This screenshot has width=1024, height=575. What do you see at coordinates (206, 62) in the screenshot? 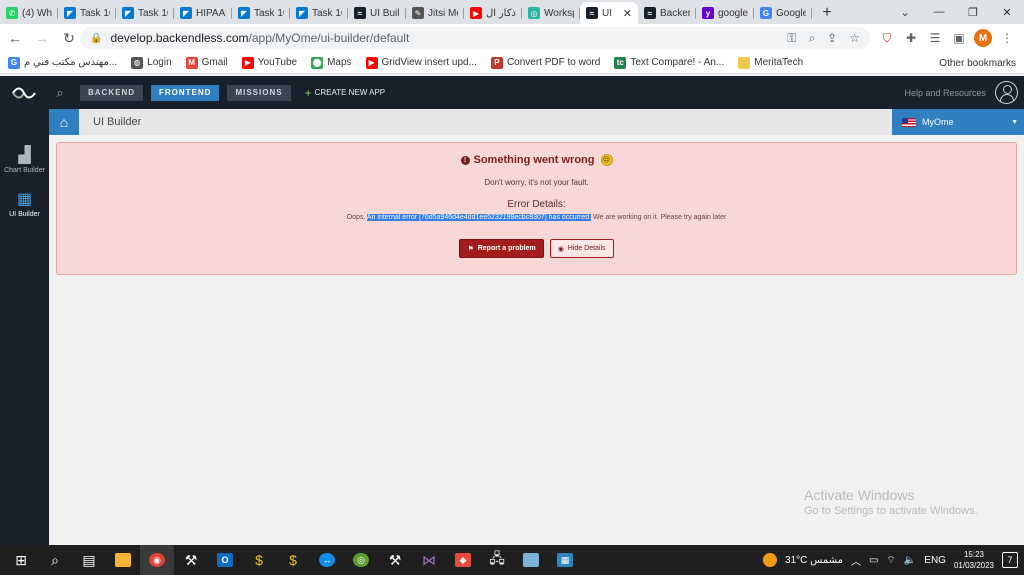
I see `bookmark-item: M Gmail` at bounding box center [206, 62].